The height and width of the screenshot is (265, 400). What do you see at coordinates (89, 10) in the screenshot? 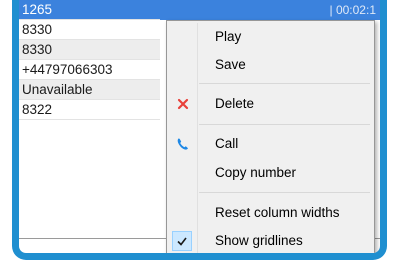
I see `list-row: 1265` at bounding box center [89, 10].